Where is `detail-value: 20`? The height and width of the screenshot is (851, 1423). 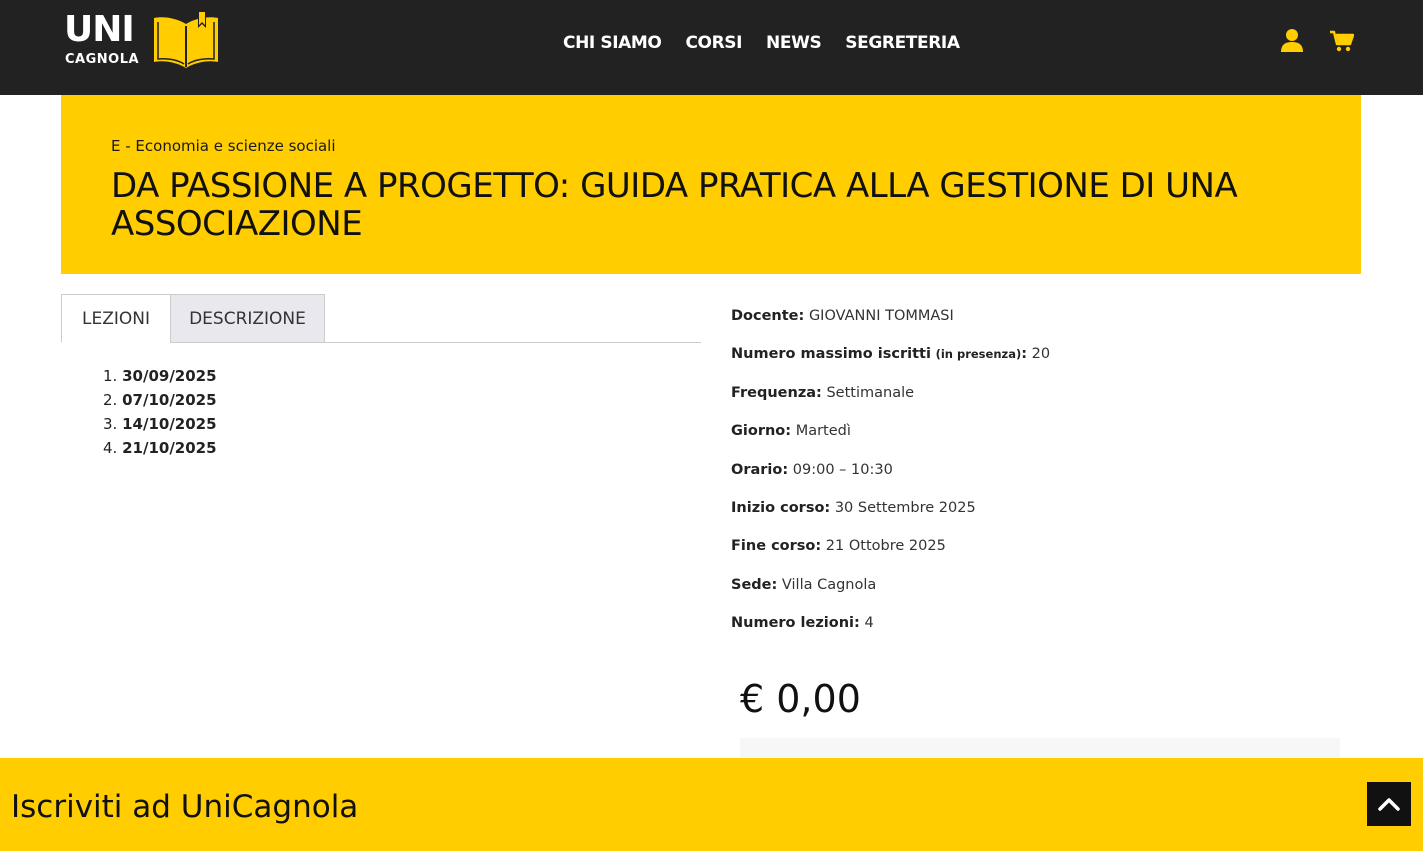
detail-value: 20 is located at coordinates (1041, 354).